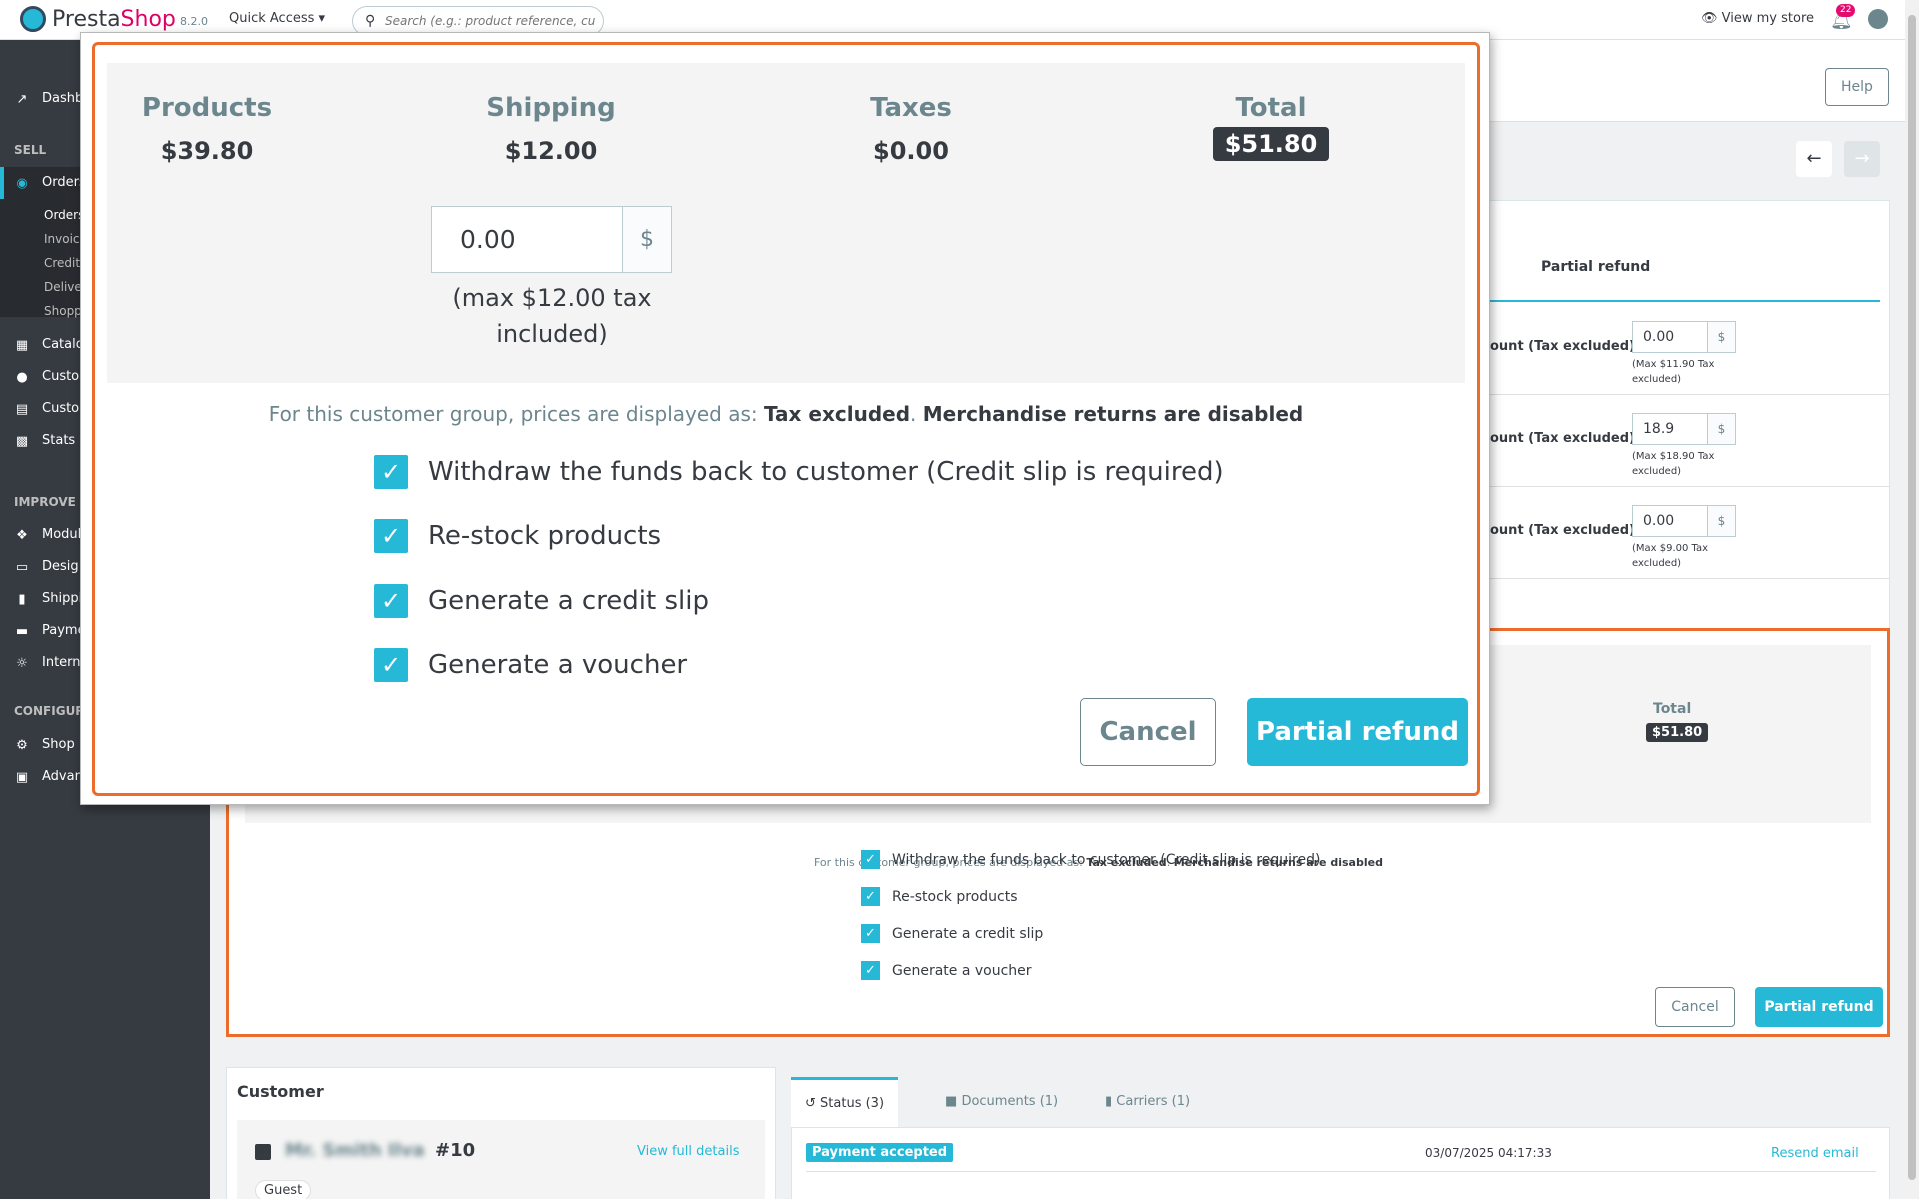 The width and height of the screenshot is (1919, 1199). I want to click on sidebar-item-dashboard: ↗ Dashb, so click(49, 99).